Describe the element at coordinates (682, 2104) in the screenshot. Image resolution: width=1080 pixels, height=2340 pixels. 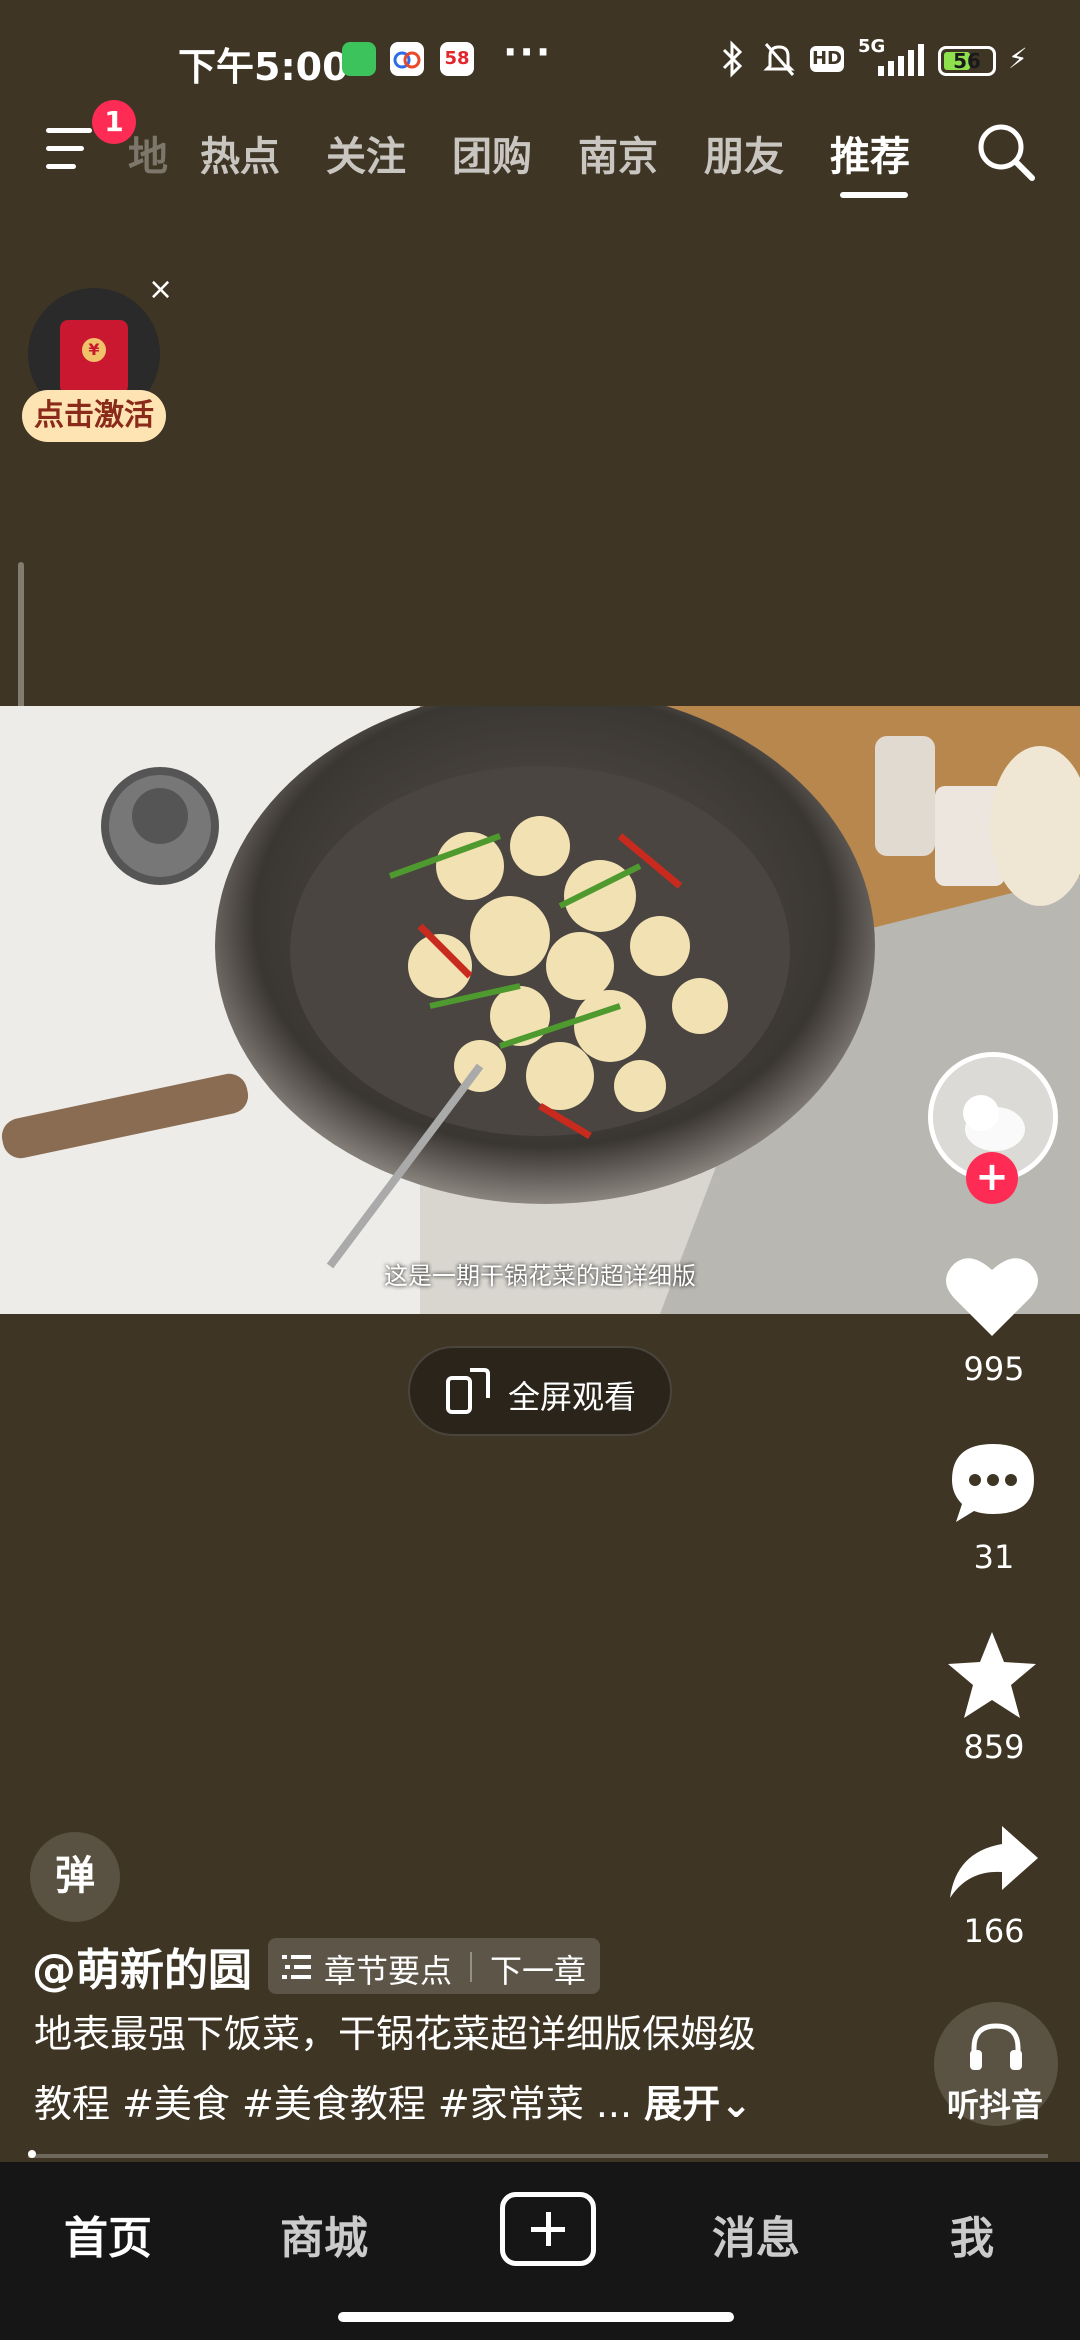
I see `expand-label: 展开` at that location.